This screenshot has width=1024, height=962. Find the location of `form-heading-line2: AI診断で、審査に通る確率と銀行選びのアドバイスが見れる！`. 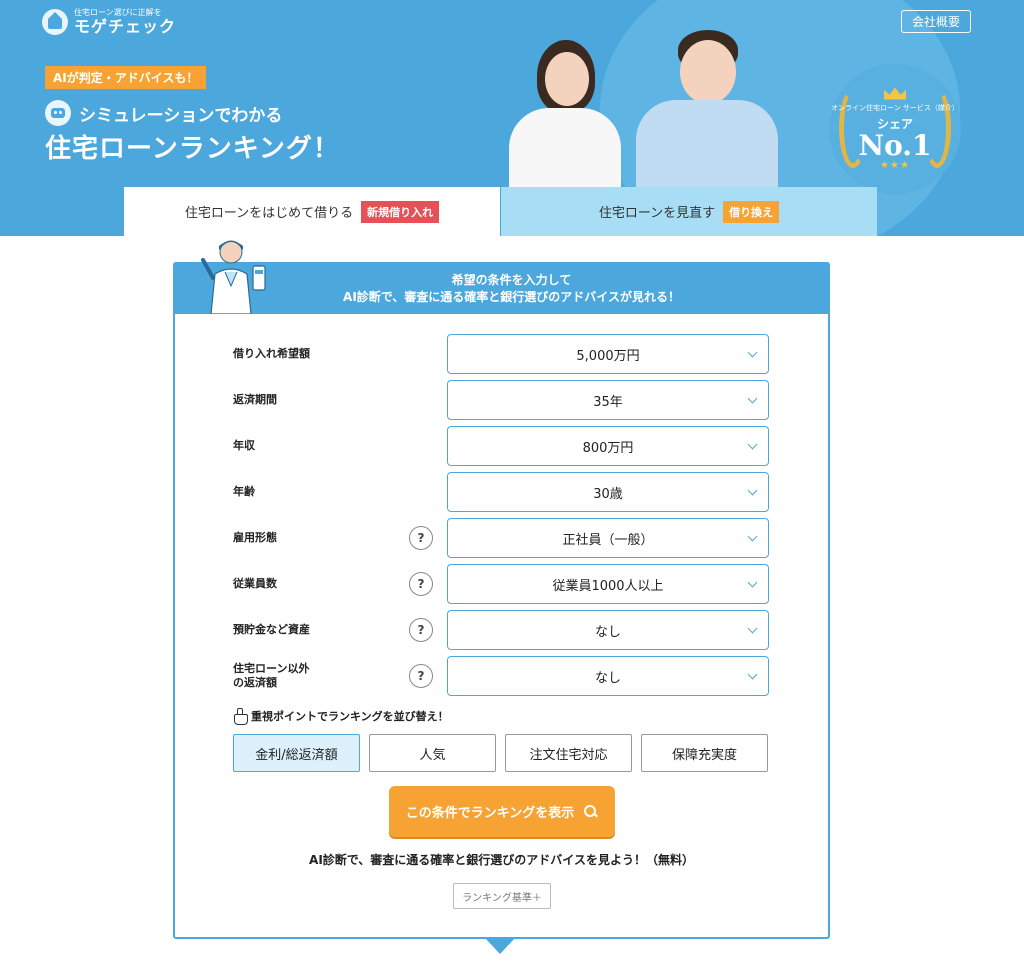

form-heading-line2: AI診断で、審査に通る確率と銀行選びのアドバイスが見れる！ is located at coordinates (511, 297).